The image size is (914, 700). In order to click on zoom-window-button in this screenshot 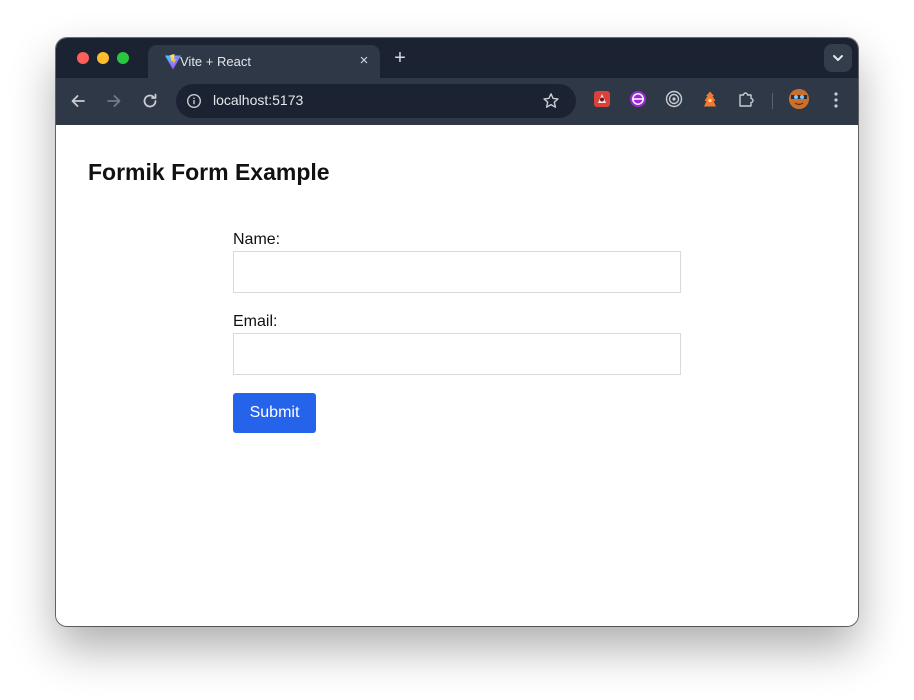, I will do `click(123, 58)`.